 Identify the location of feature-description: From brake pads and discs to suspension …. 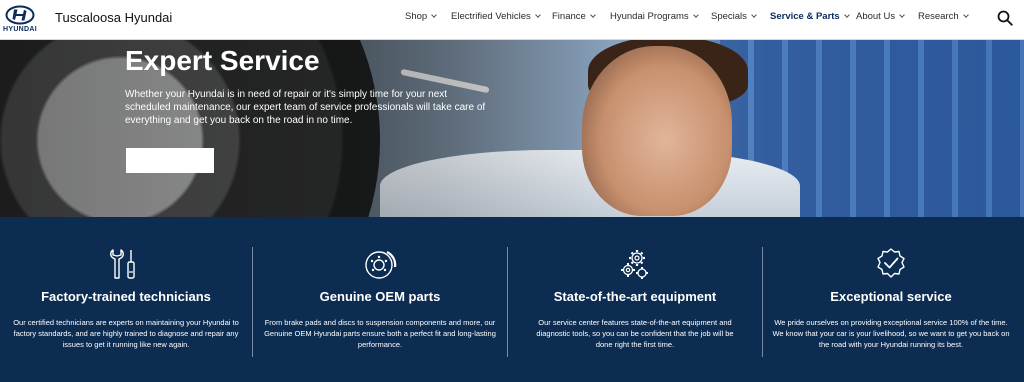
(380, 333).